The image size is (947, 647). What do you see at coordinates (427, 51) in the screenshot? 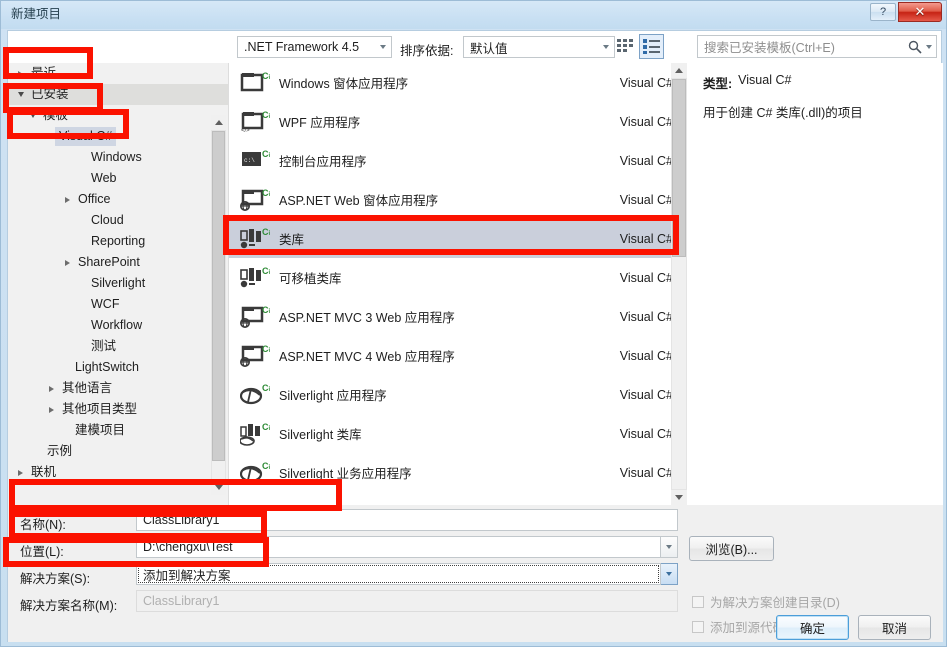
I see `sort-label: 排序依据:` at bounding box center [427, 51].